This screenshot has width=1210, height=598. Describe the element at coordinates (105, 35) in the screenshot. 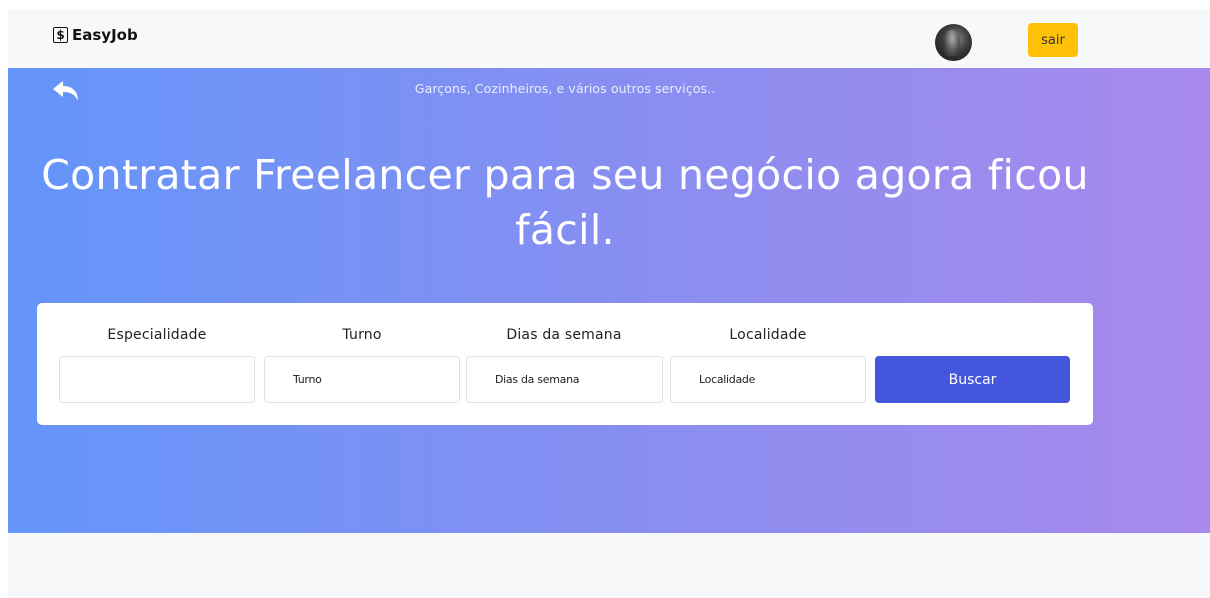

I see `brand-name: EasyJob` at that location.